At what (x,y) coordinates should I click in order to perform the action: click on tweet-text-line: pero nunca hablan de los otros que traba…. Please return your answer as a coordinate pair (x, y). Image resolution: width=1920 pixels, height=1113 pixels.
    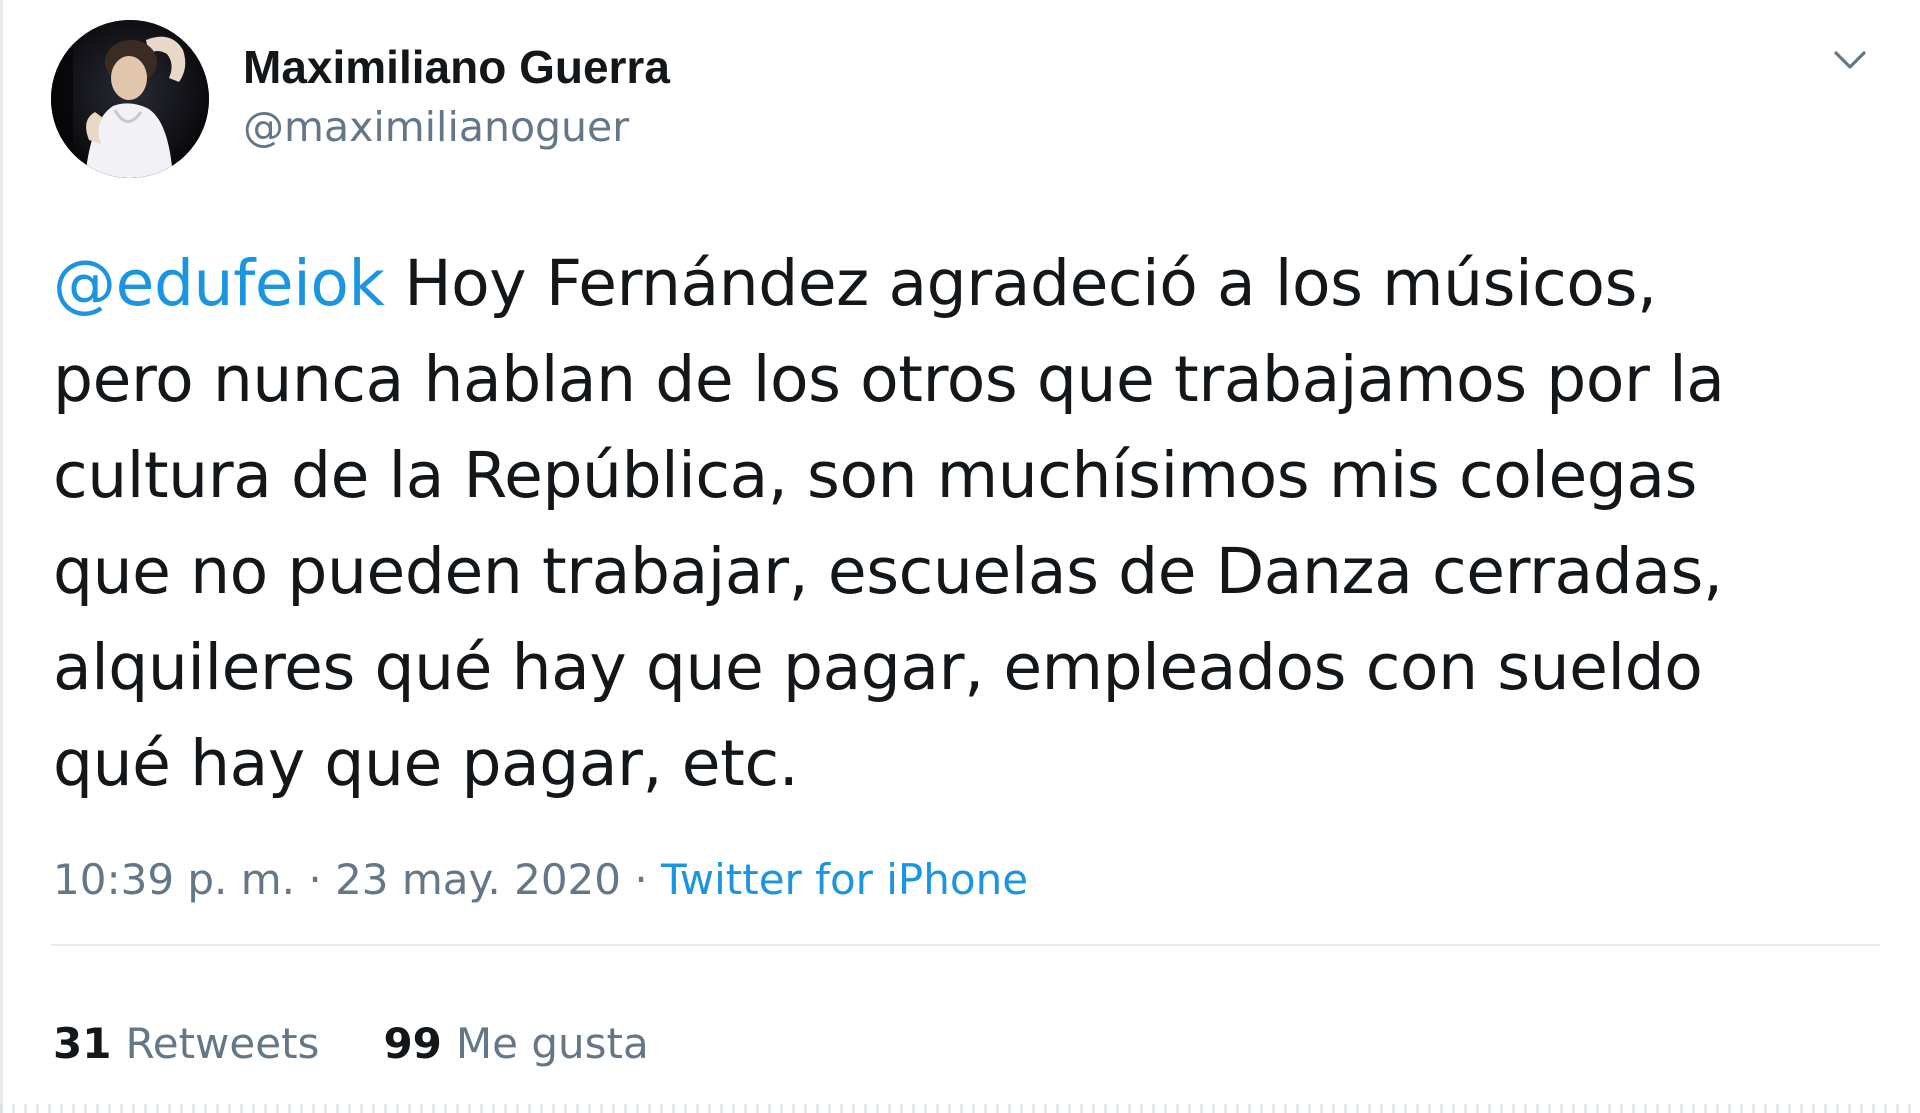
    Looking at the image, I should click on (889, 379).